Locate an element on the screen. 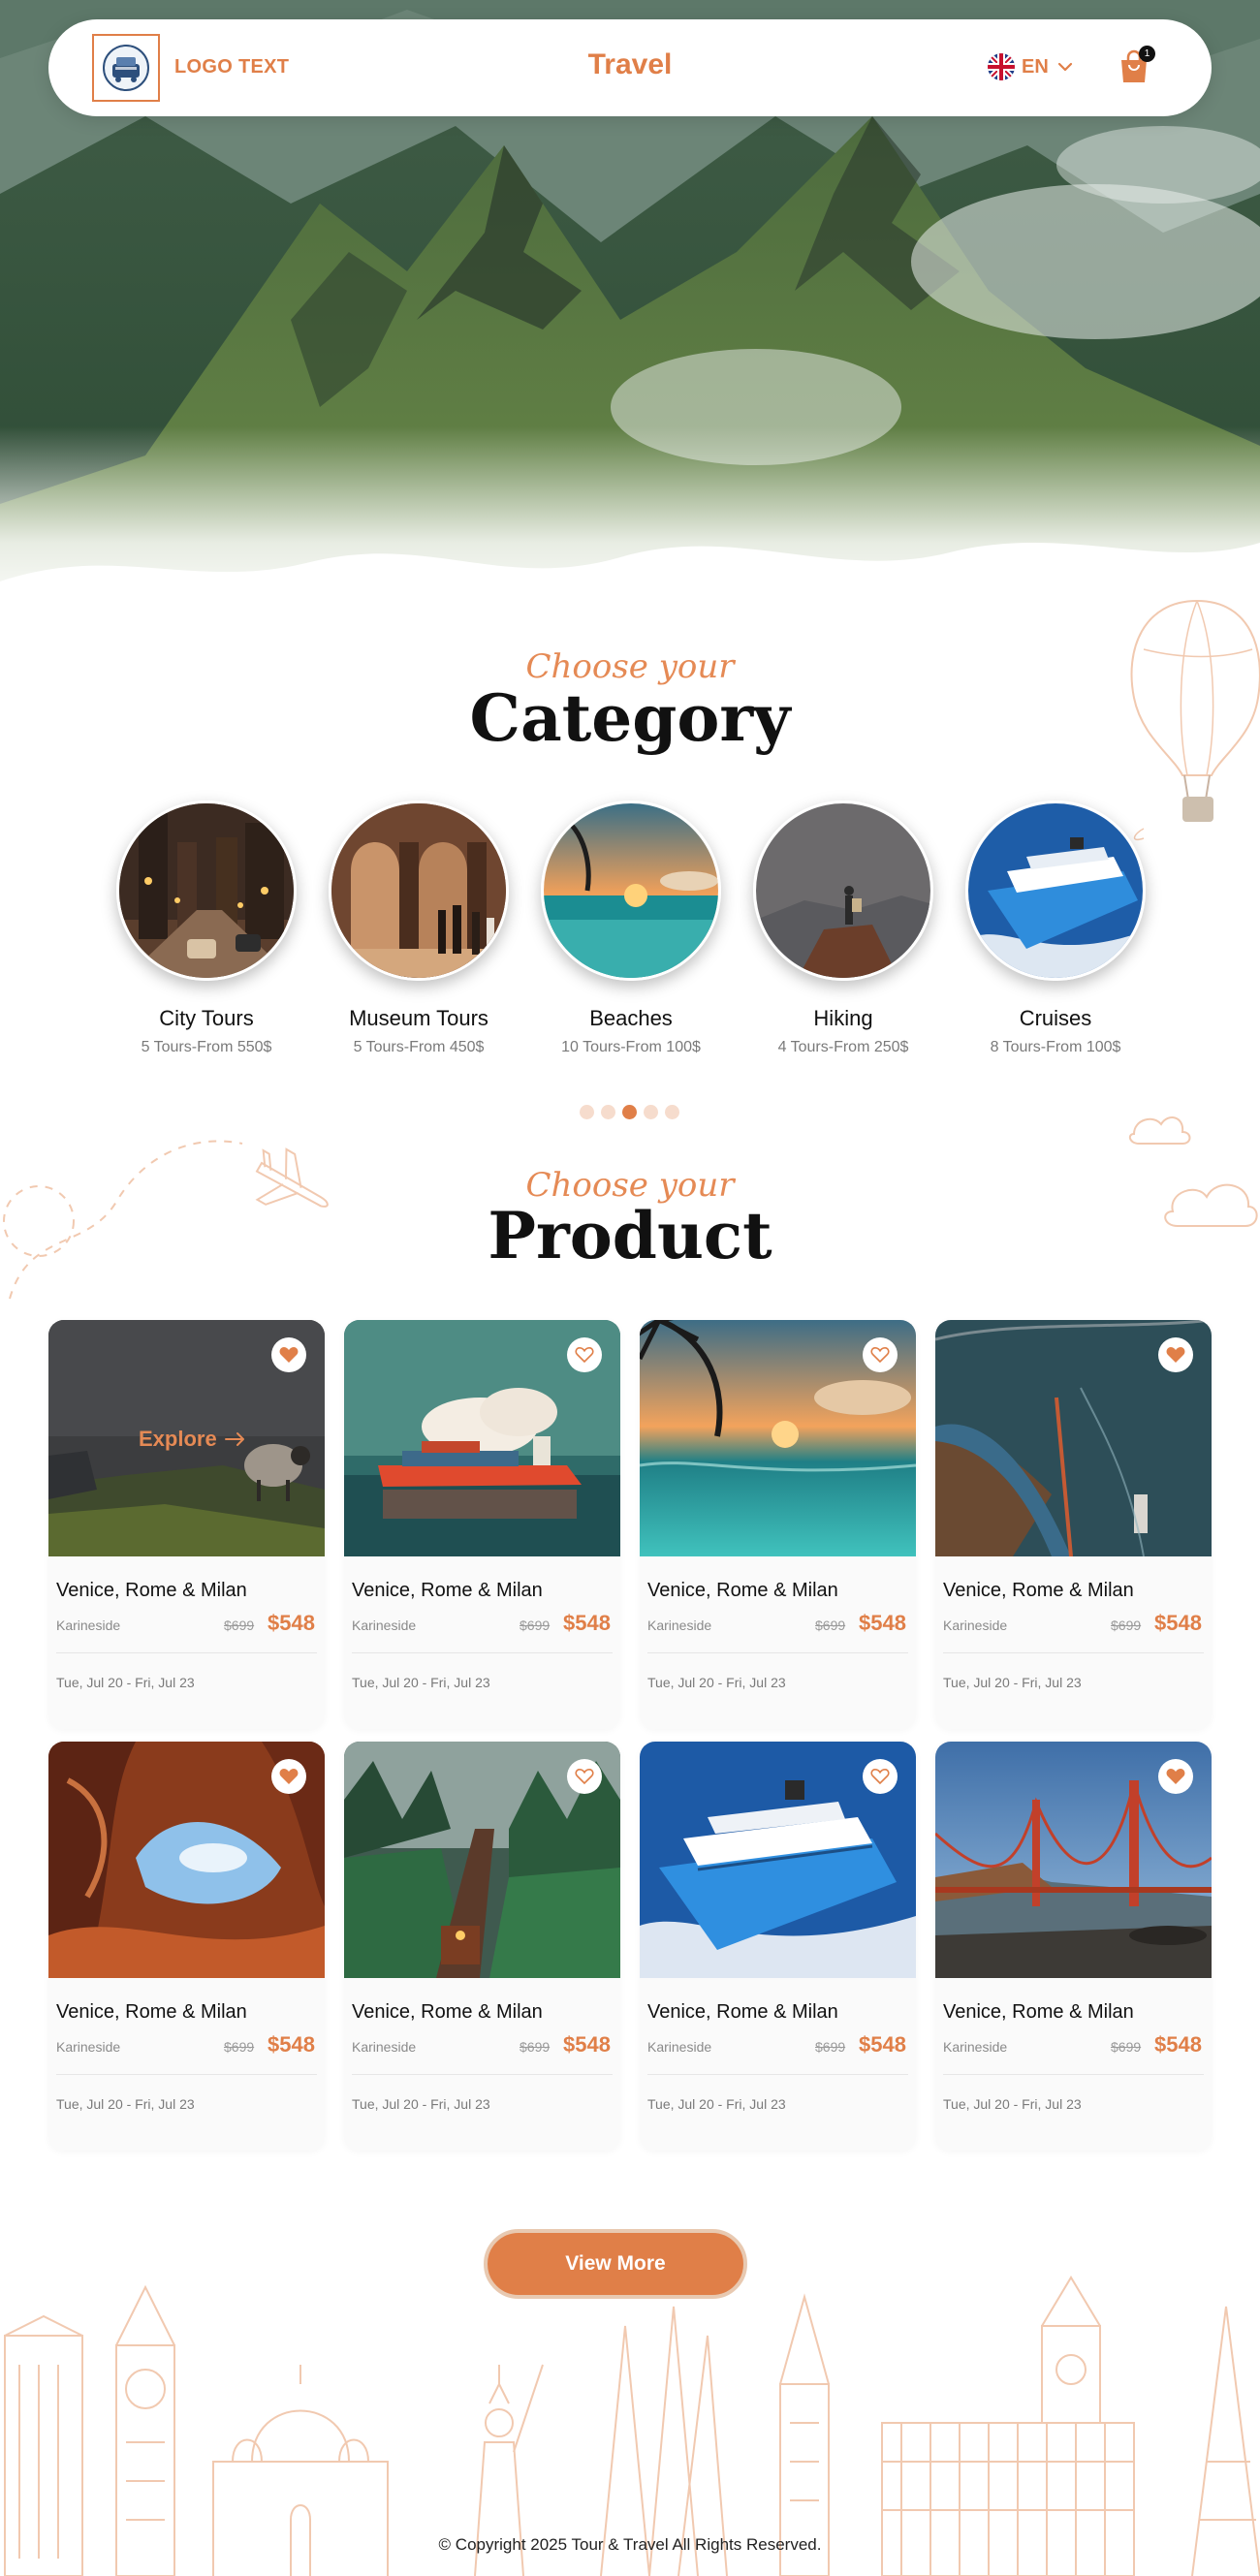 This screenshot has width=1260, height=2576. arrow-right-icon is located at coordinates (234, 1439).